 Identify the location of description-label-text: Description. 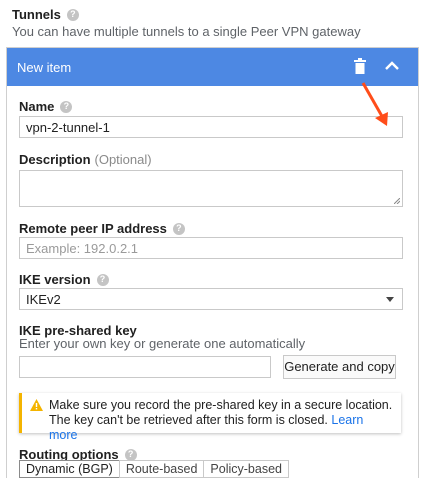
(55, 159).